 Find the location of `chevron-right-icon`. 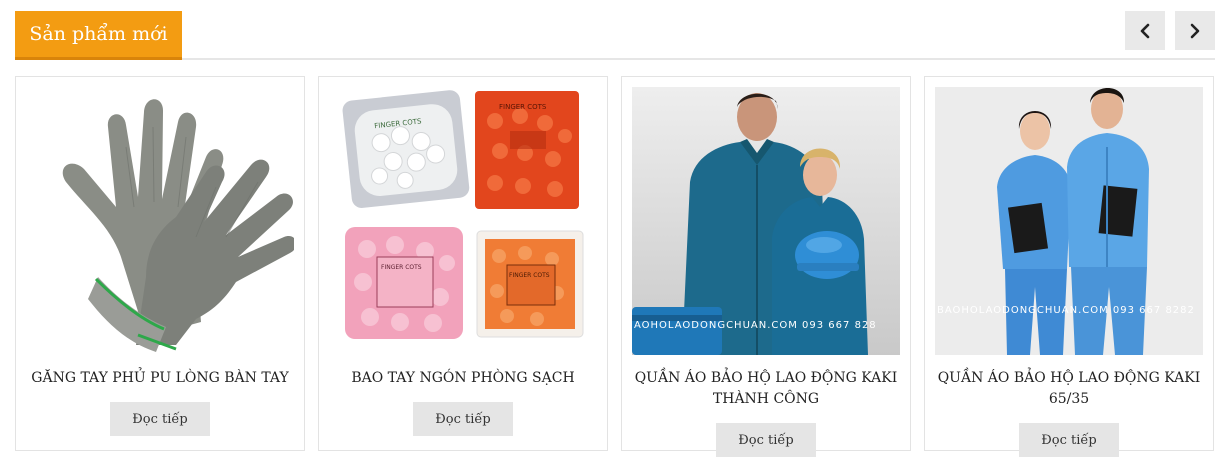

chevron-right-icon is located at coordinates (1195, 30).